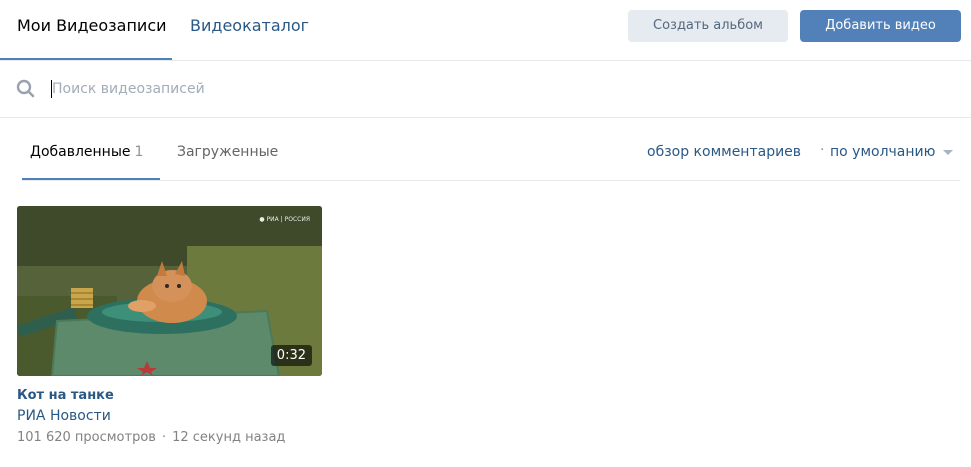 The width and height of the screenshot is (971, 467). I want to click on chevron-down-icon, so click(948, 152).